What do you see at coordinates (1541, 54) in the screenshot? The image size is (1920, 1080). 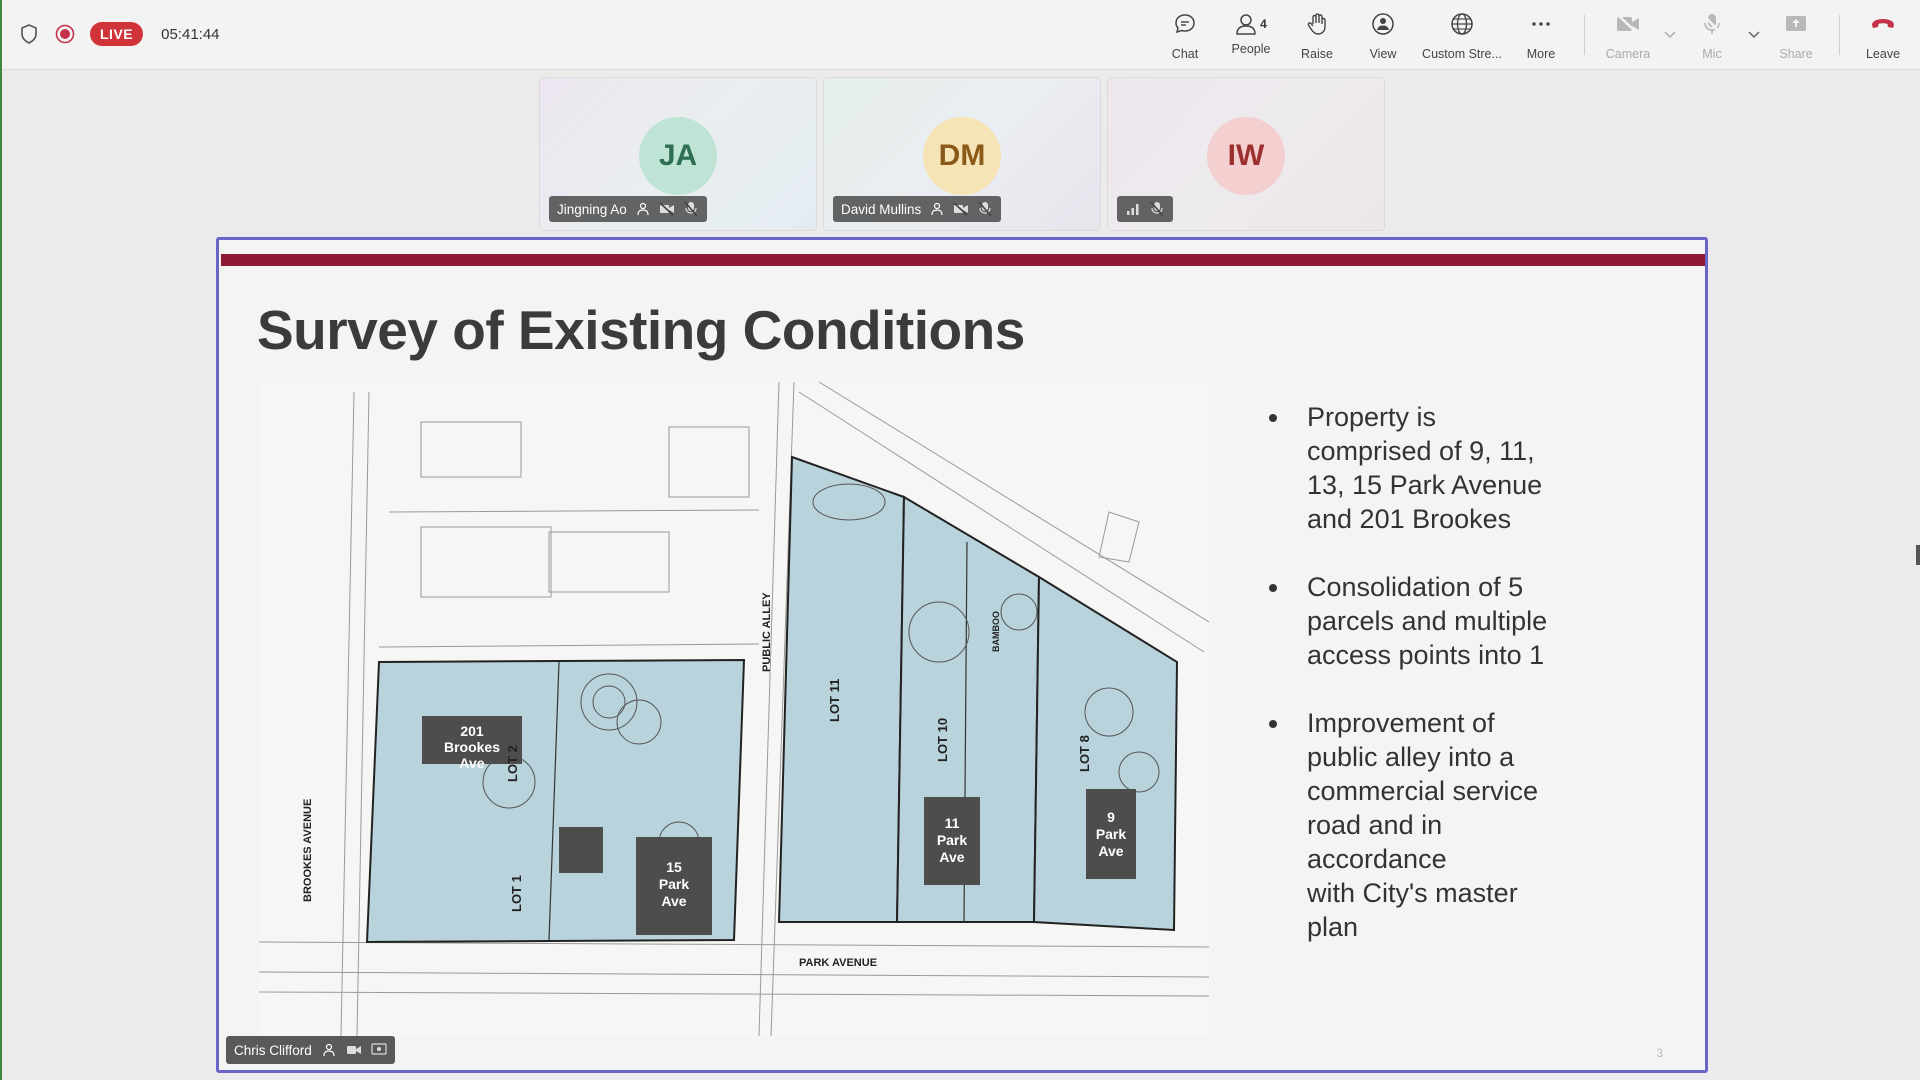 I see `more-label: More` at bounding box center [1541, 54].